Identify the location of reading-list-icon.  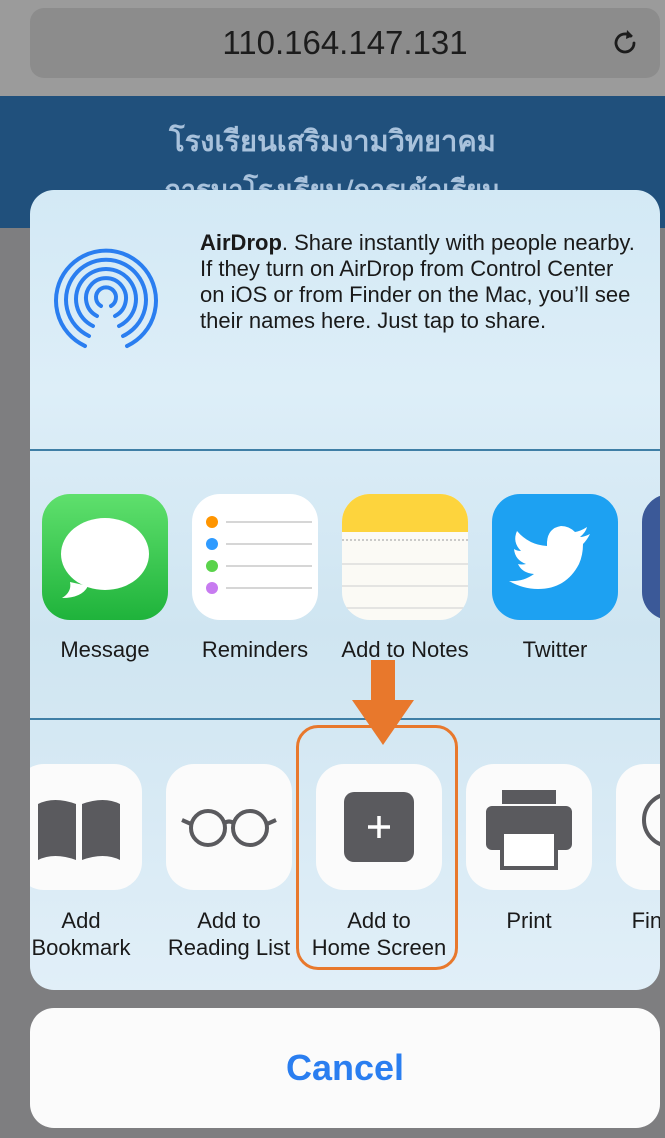
(229, 828).